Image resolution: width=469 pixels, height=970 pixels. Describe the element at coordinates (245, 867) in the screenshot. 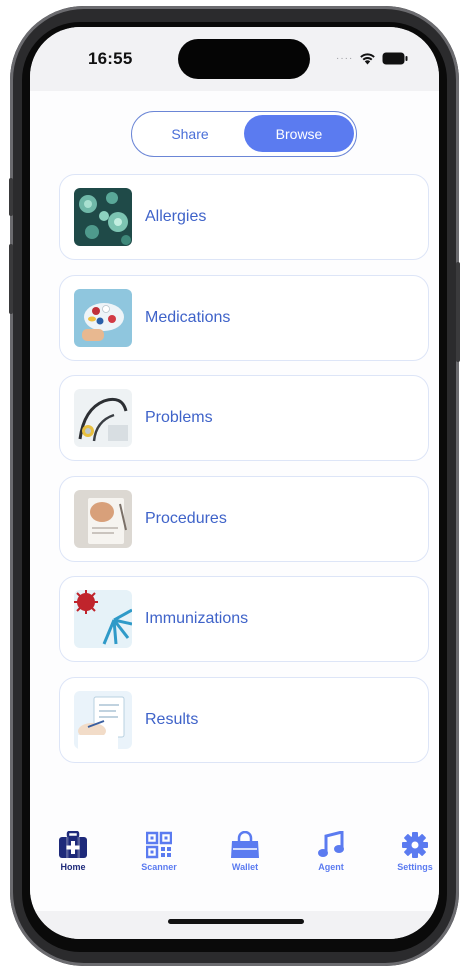

I see `tab-label: Wallet` at that location.